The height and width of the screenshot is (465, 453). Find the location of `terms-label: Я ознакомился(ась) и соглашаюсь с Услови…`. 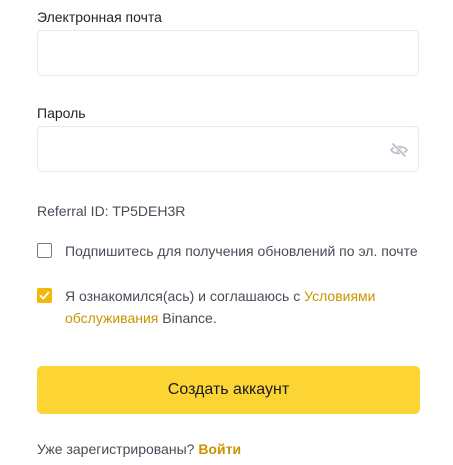

terms-label: Я ознакомился(ась) и соглашаюсь с Услови… is located at coordinates (245, 307).